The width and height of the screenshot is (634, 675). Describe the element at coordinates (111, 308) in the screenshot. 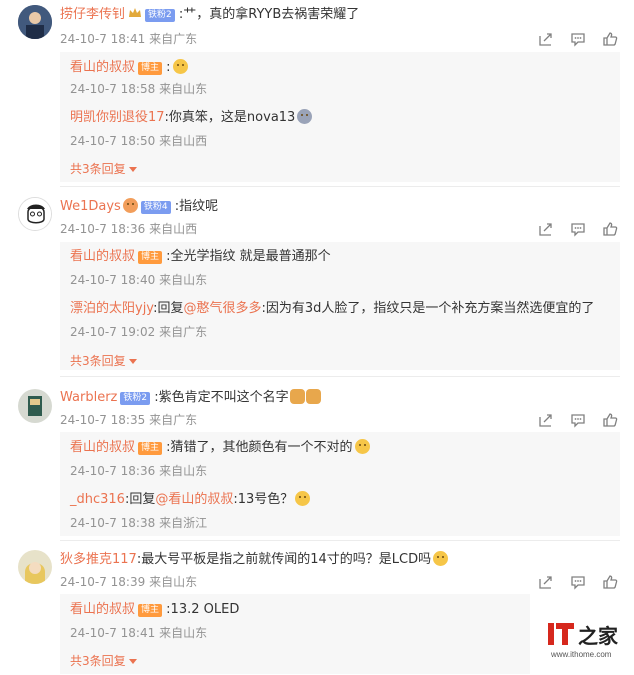

I see `username: 漂泊的太阳yjy` at that location.